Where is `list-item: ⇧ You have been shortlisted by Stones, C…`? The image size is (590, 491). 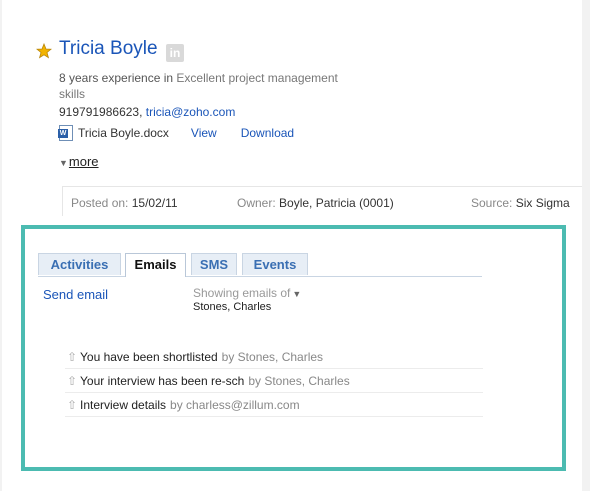 list-item: ⇧ You have been shortlisted by Stones, C… is located at coordinates (274, 357).